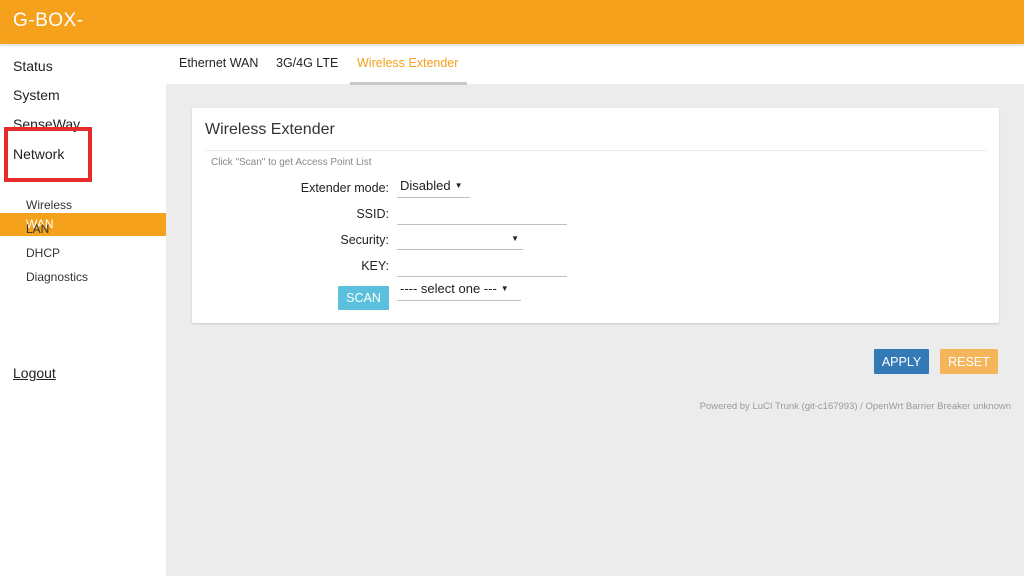 Image resolution: width=1024 pixels, height=576 pixels. I want to click on sidebar-item-status: Status, so click(33, 66).